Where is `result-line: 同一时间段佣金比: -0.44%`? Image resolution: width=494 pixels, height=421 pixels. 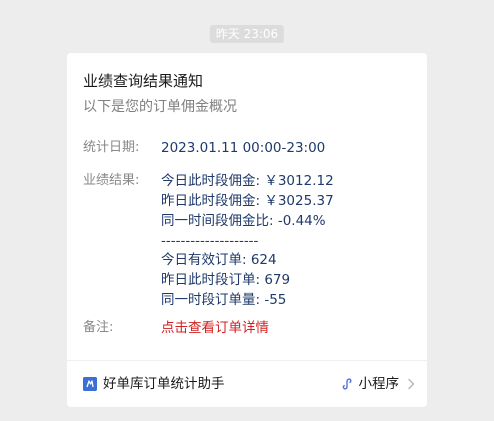 result-line: 同一时间段佣金比: -0.44% is located at coordinates (243, 221).